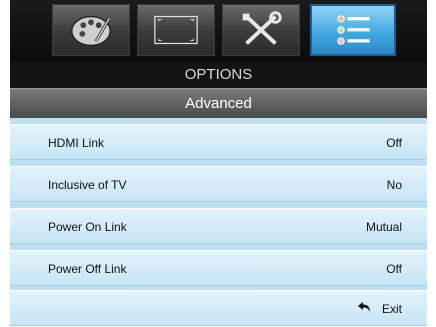 This screenshot has height=327, width=436. I want to click on tab-setup, so click(261, 30).